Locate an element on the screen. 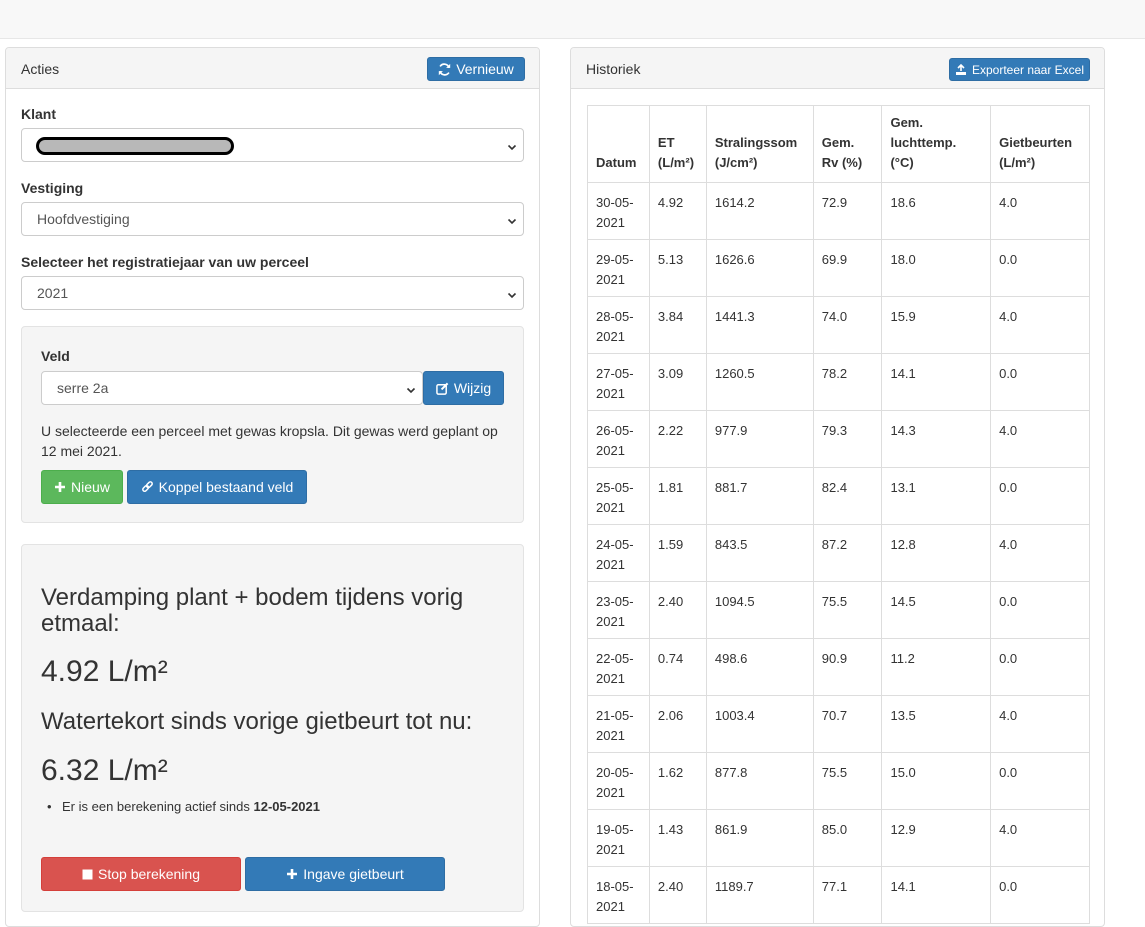 The image size is (1145, 927). cell-rv: 85.0 is located at coordinates (847, 838).